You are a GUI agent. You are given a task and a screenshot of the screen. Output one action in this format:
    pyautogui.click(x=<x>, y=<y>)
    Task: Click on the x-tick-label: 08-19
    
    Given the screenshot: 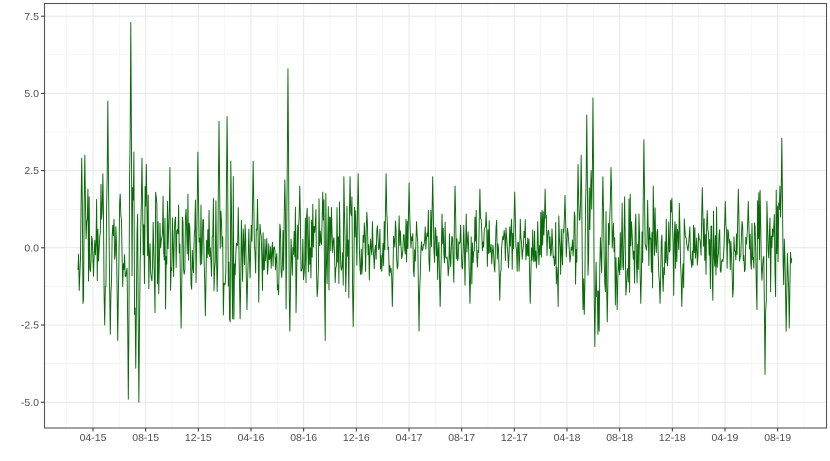 What is the action you would take?
    pyautogui.click(x=777, y=438)
    